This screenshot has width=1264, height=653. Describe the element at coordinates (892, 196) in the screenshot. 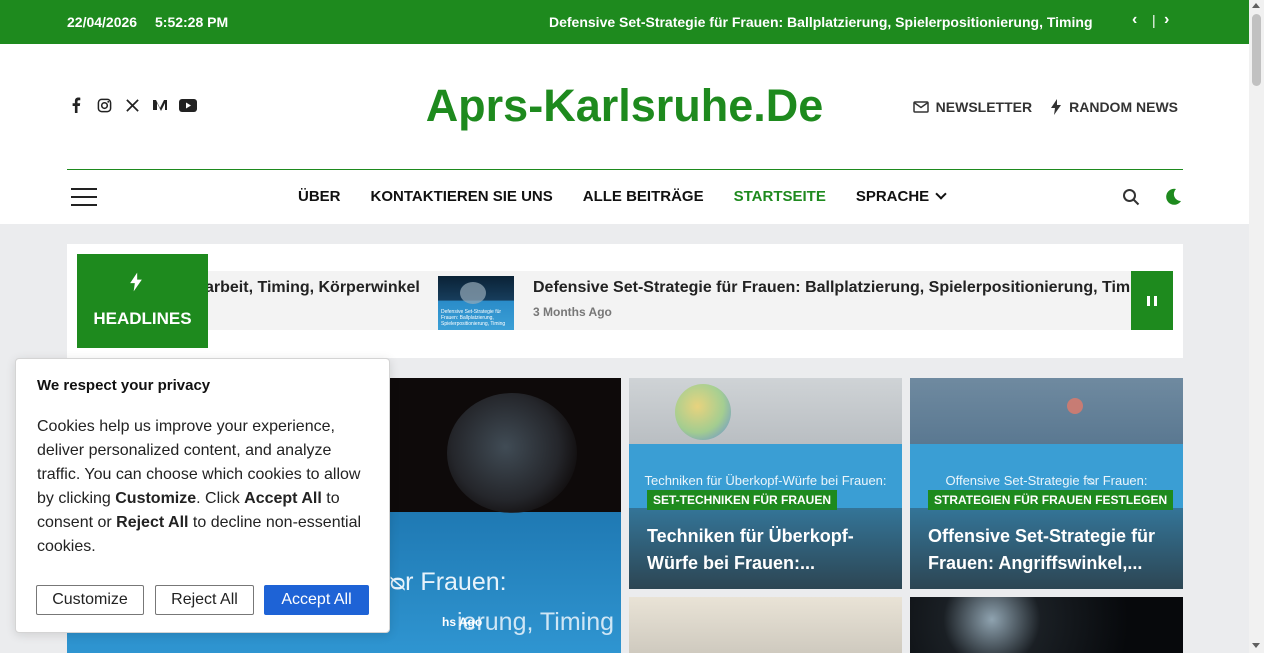

I see `nav-item-sprache-label: SPRACHE` at that location.